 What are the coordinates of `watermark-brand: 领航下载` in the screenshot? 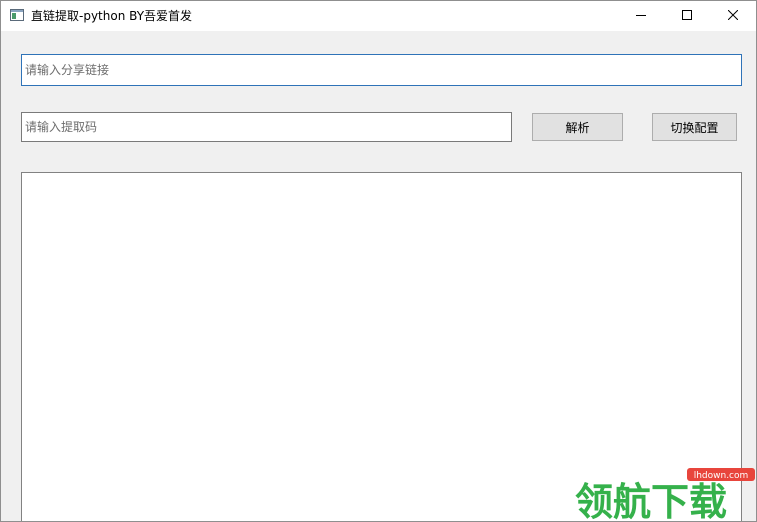 It's located at (651, 501).